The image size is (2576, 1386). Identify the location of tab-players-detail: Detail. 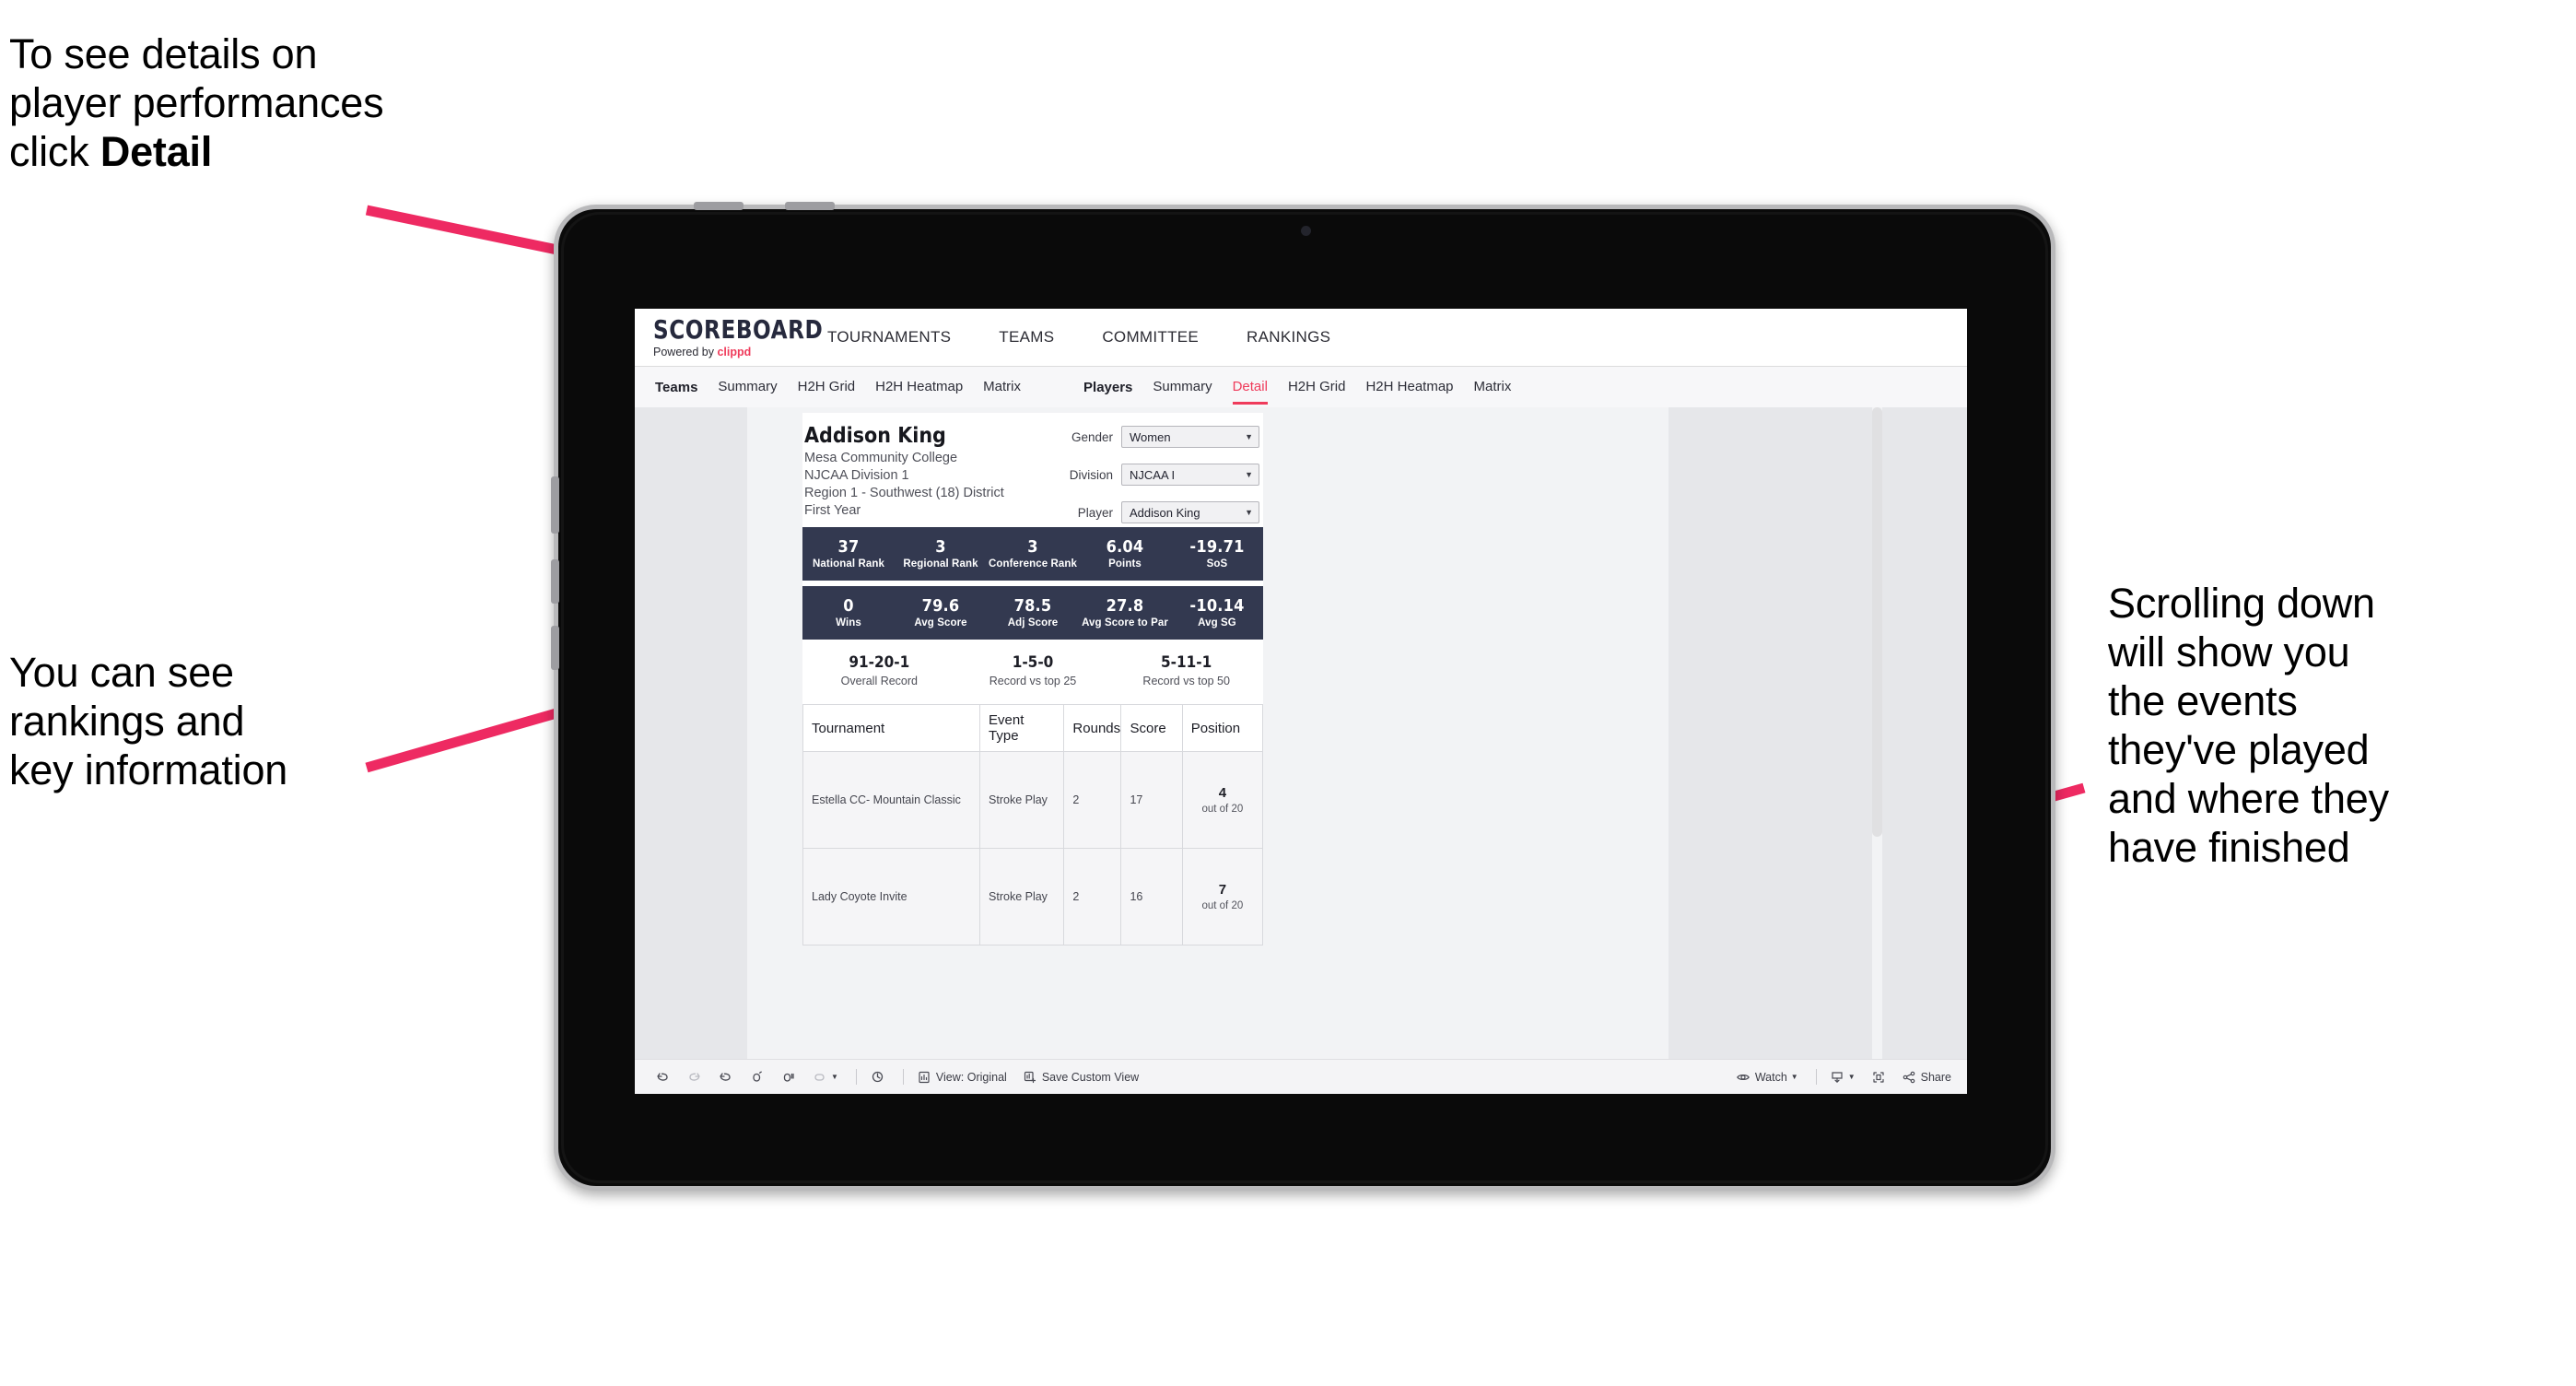
(1250, 392).